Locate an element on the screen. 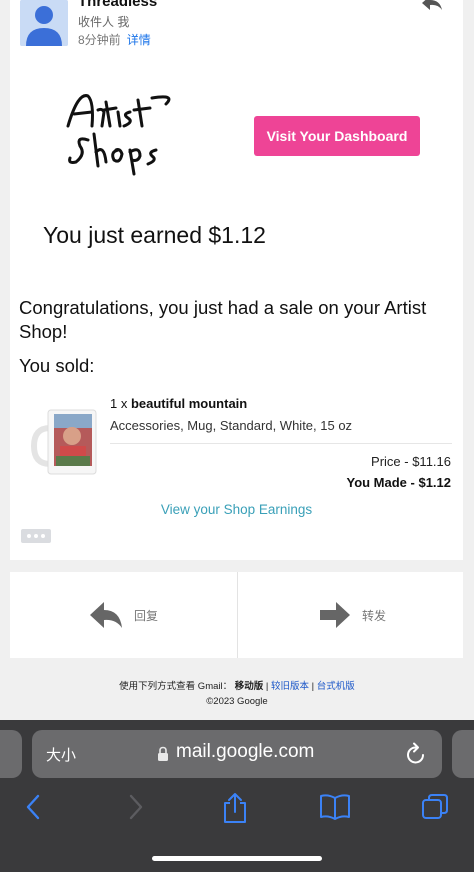  sender-avatar is located at coordinates (44, 23).